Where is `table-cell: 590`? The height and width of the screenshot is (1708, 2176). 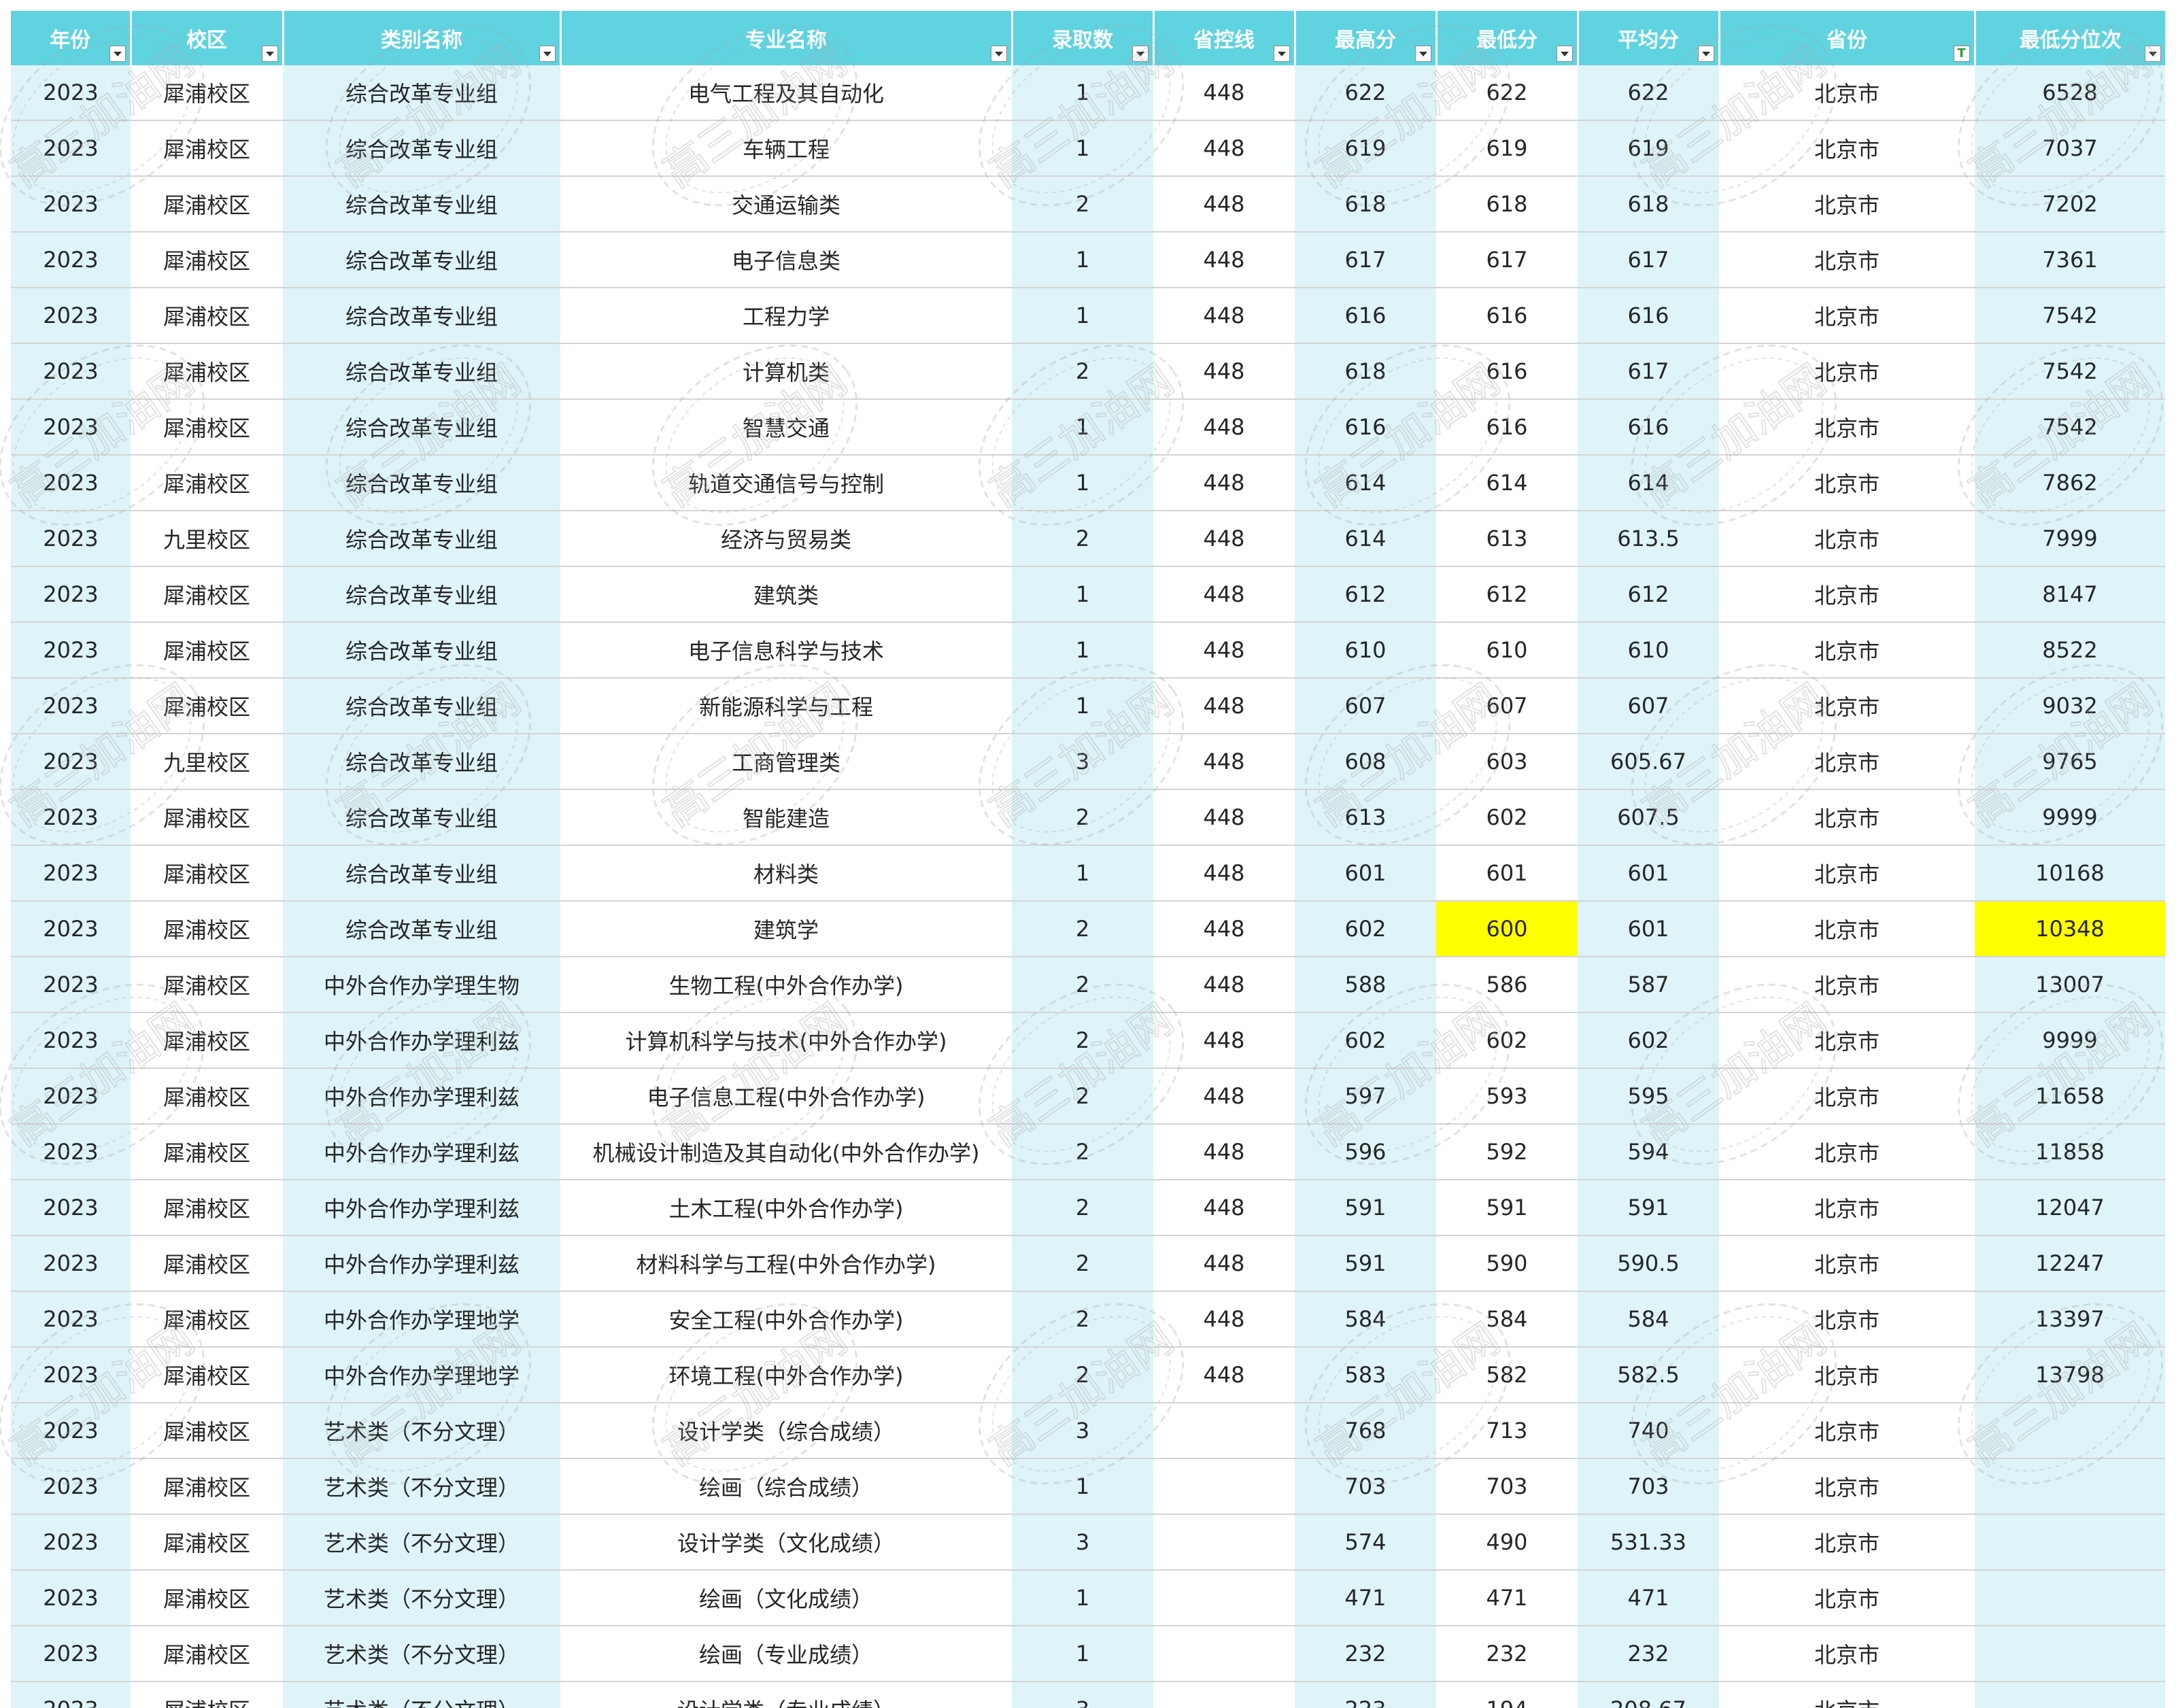 table-cell: 590 is located at coordinates (1507, 1263).